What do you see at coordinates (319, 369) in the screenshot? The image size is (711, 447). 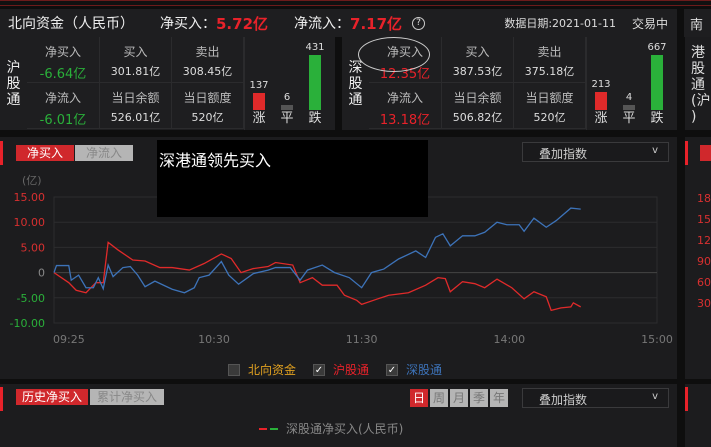 I see `checkbox-sh: ✓` at bounding box center [319, 369].